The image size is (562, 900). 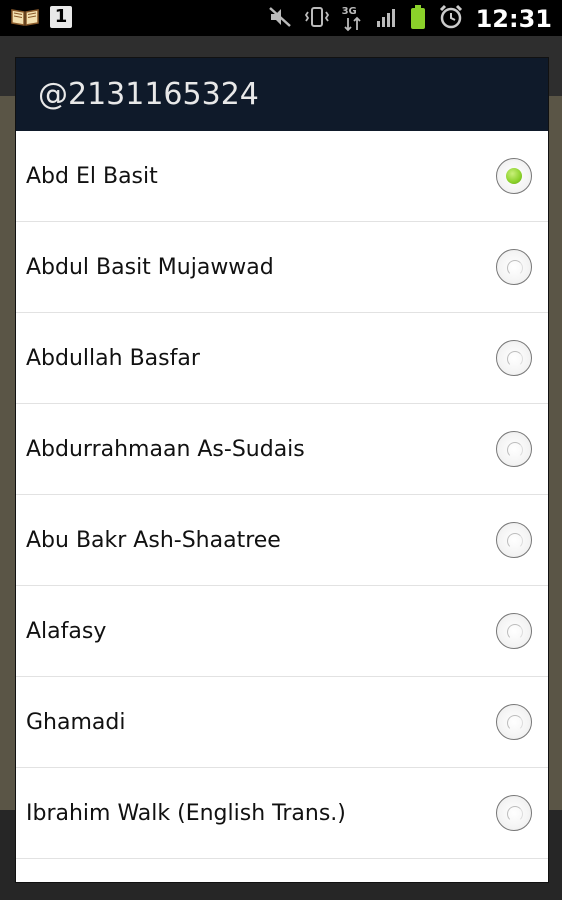 What do you see at coordinates (282, 358) in the screenshot?
I see `list-item: Abdullah Basfar` at bounding box center [282, 358].